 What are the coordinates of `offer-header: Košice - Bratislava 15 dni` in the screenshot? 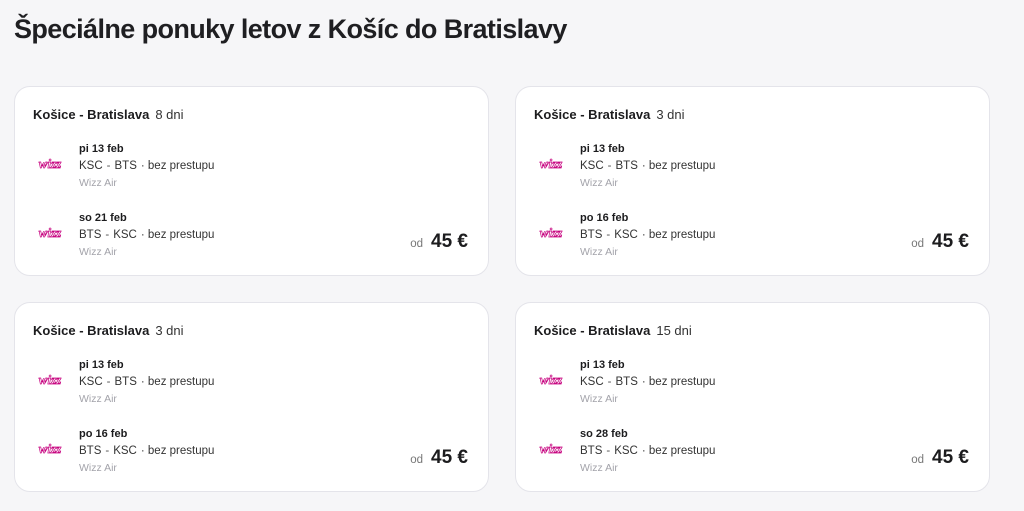 It's located at (613, 330).